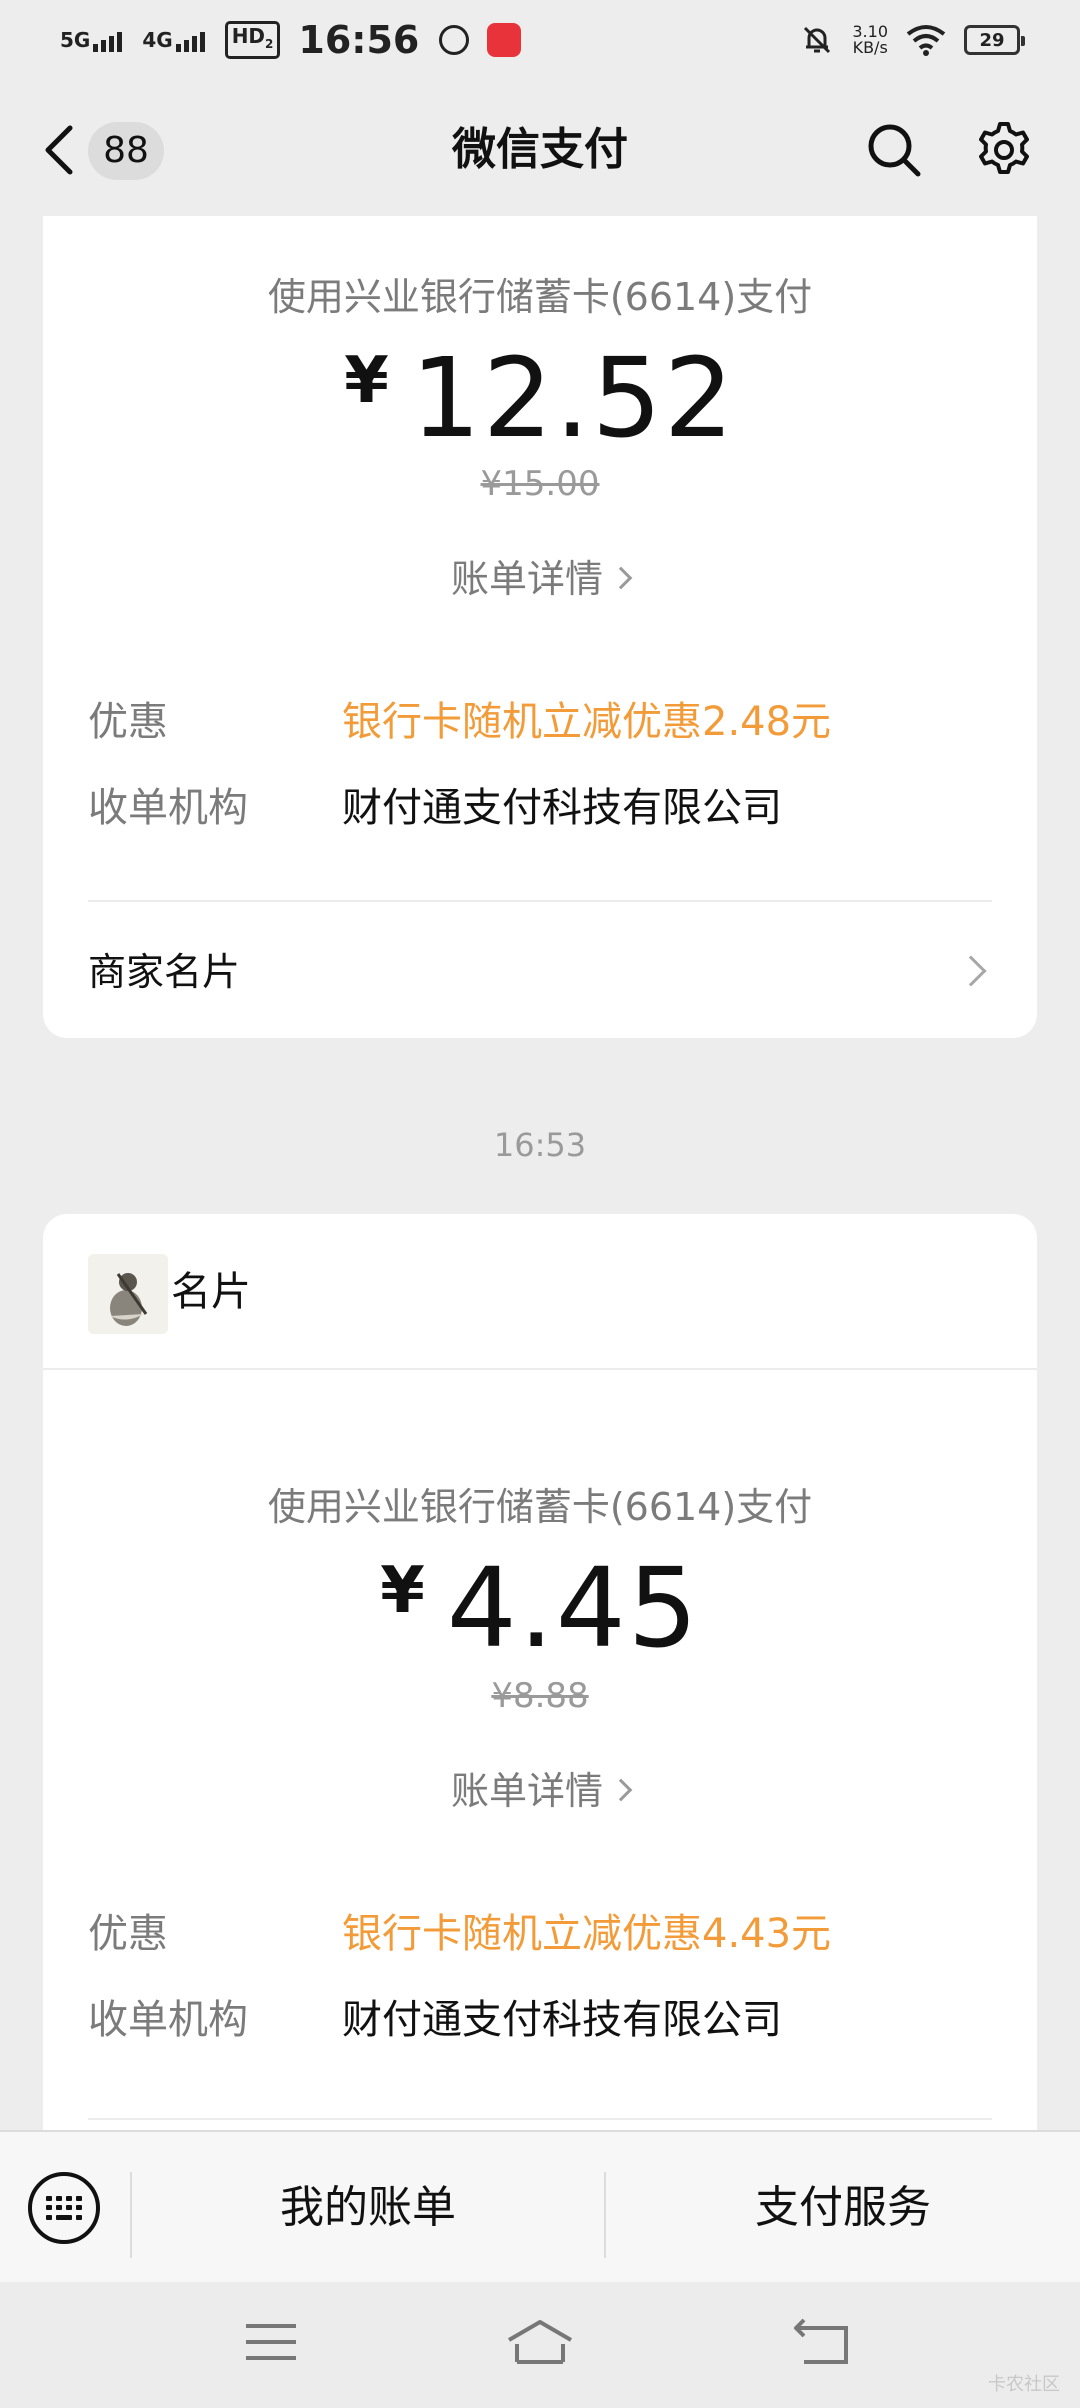 The height and width of the screenshot is (2408, 1080). I want to click on bottom-menu-bar: 我的账单 支付服务, so click(540, 2206).